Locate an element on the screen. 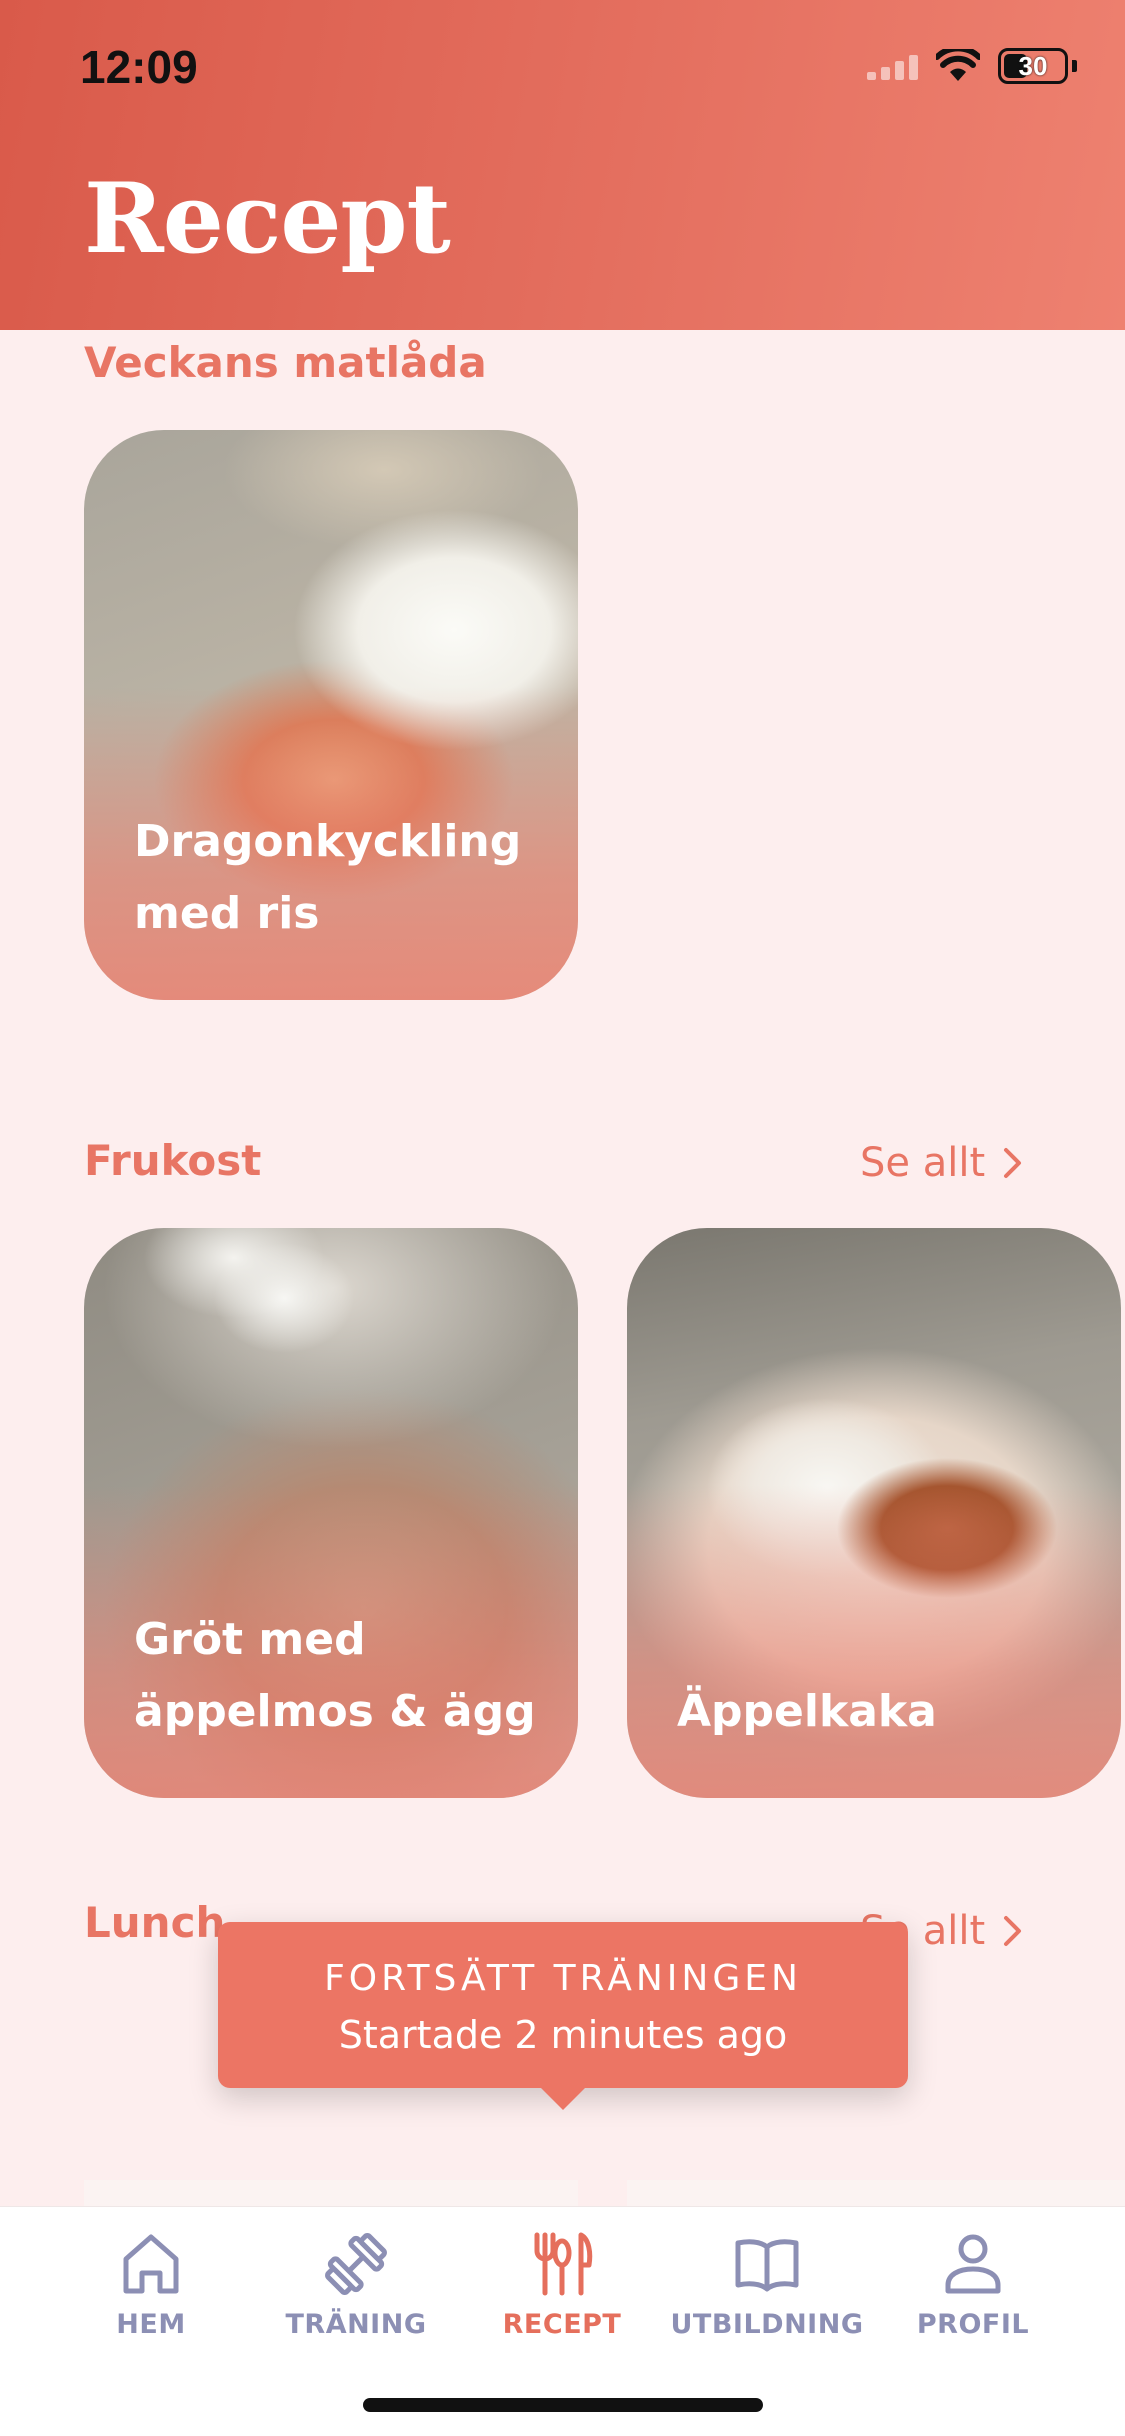  person-icon is located at coordinates (973, 2264).